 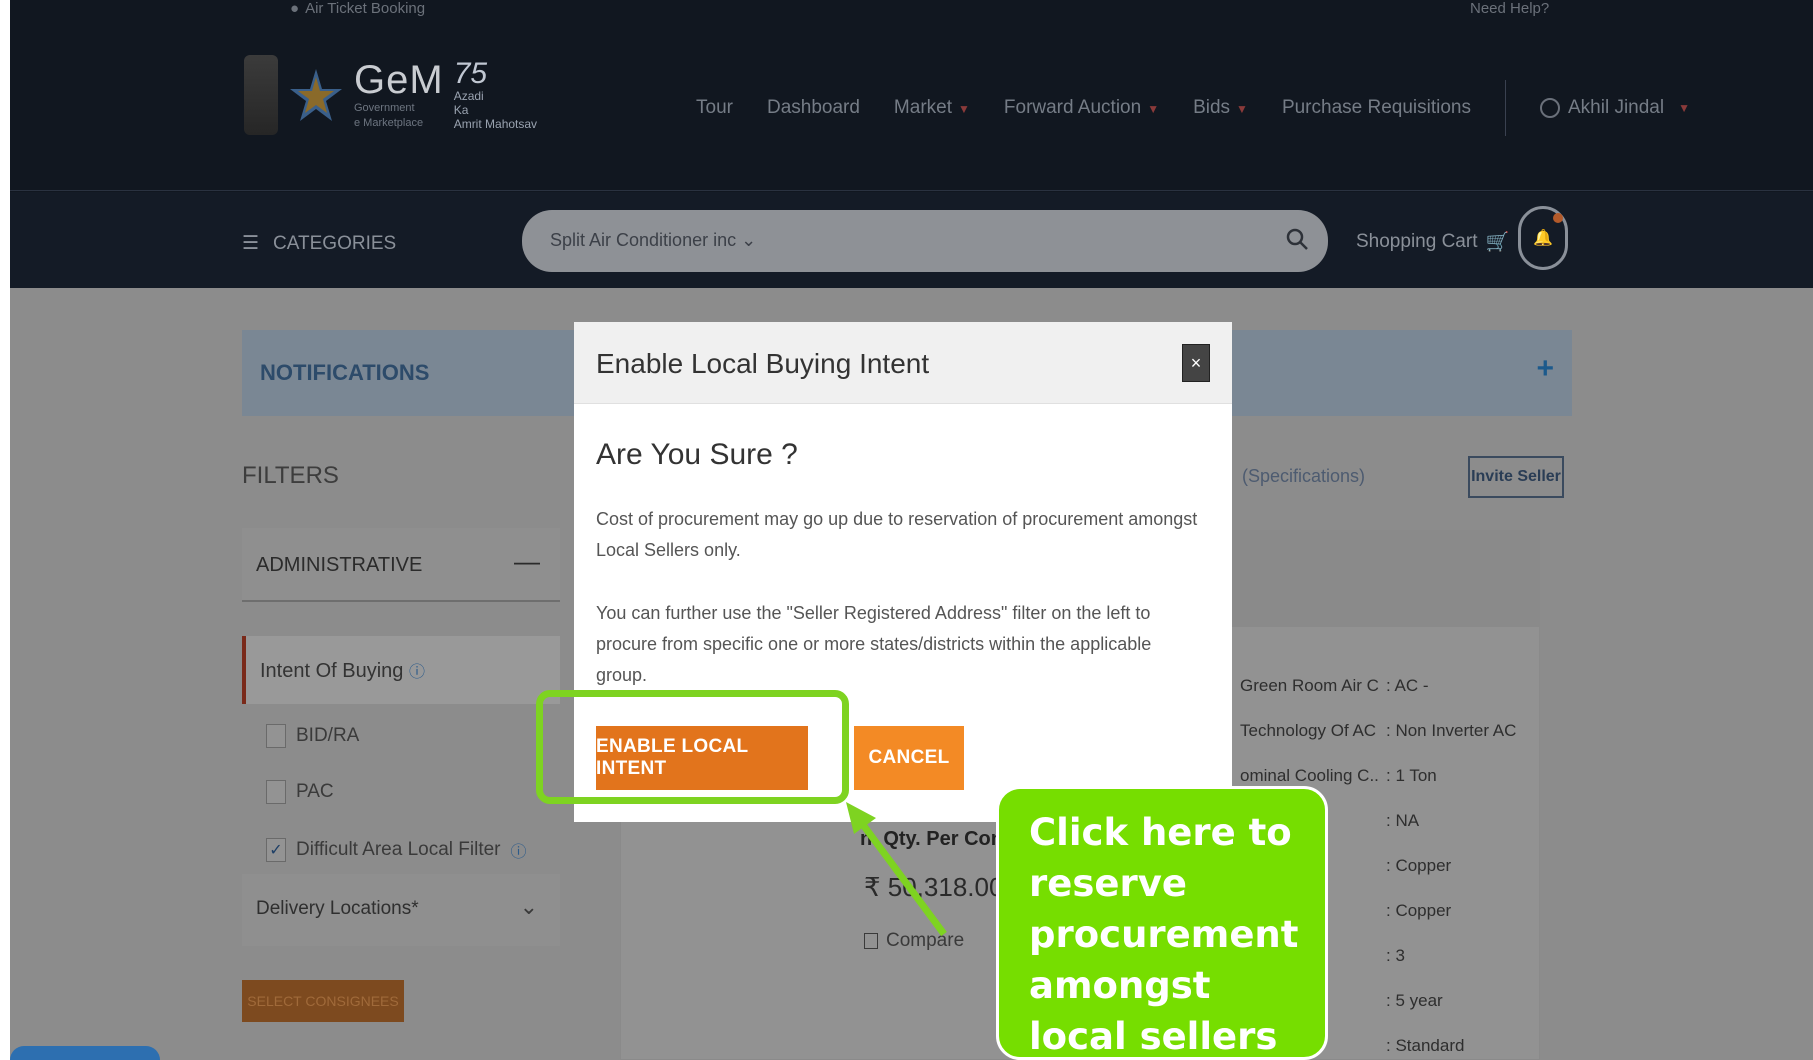 What do you see at coordinates (937, 839) in the screenshot?
I see `min-qty-label: n. Qty. Per Cons` at bounding box center [937, 839].